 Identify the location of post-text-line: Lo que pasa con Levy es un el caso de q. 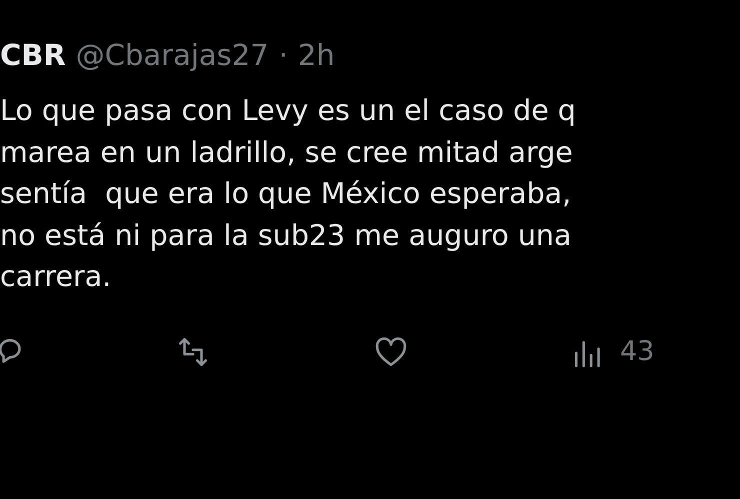
(288, 111).